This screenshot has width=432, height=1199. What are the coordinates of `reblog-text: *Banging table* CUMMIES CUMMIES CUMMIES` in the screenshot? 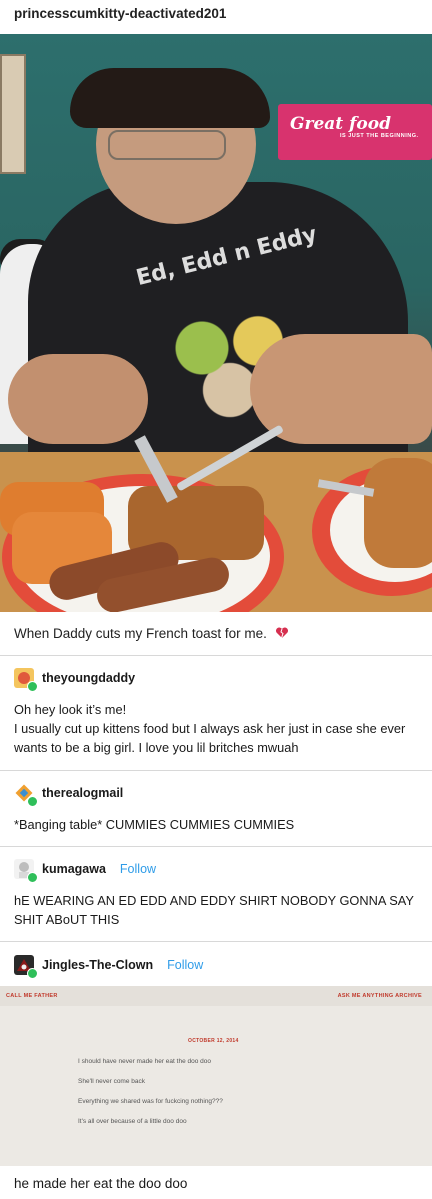 It's located at (216, 824).